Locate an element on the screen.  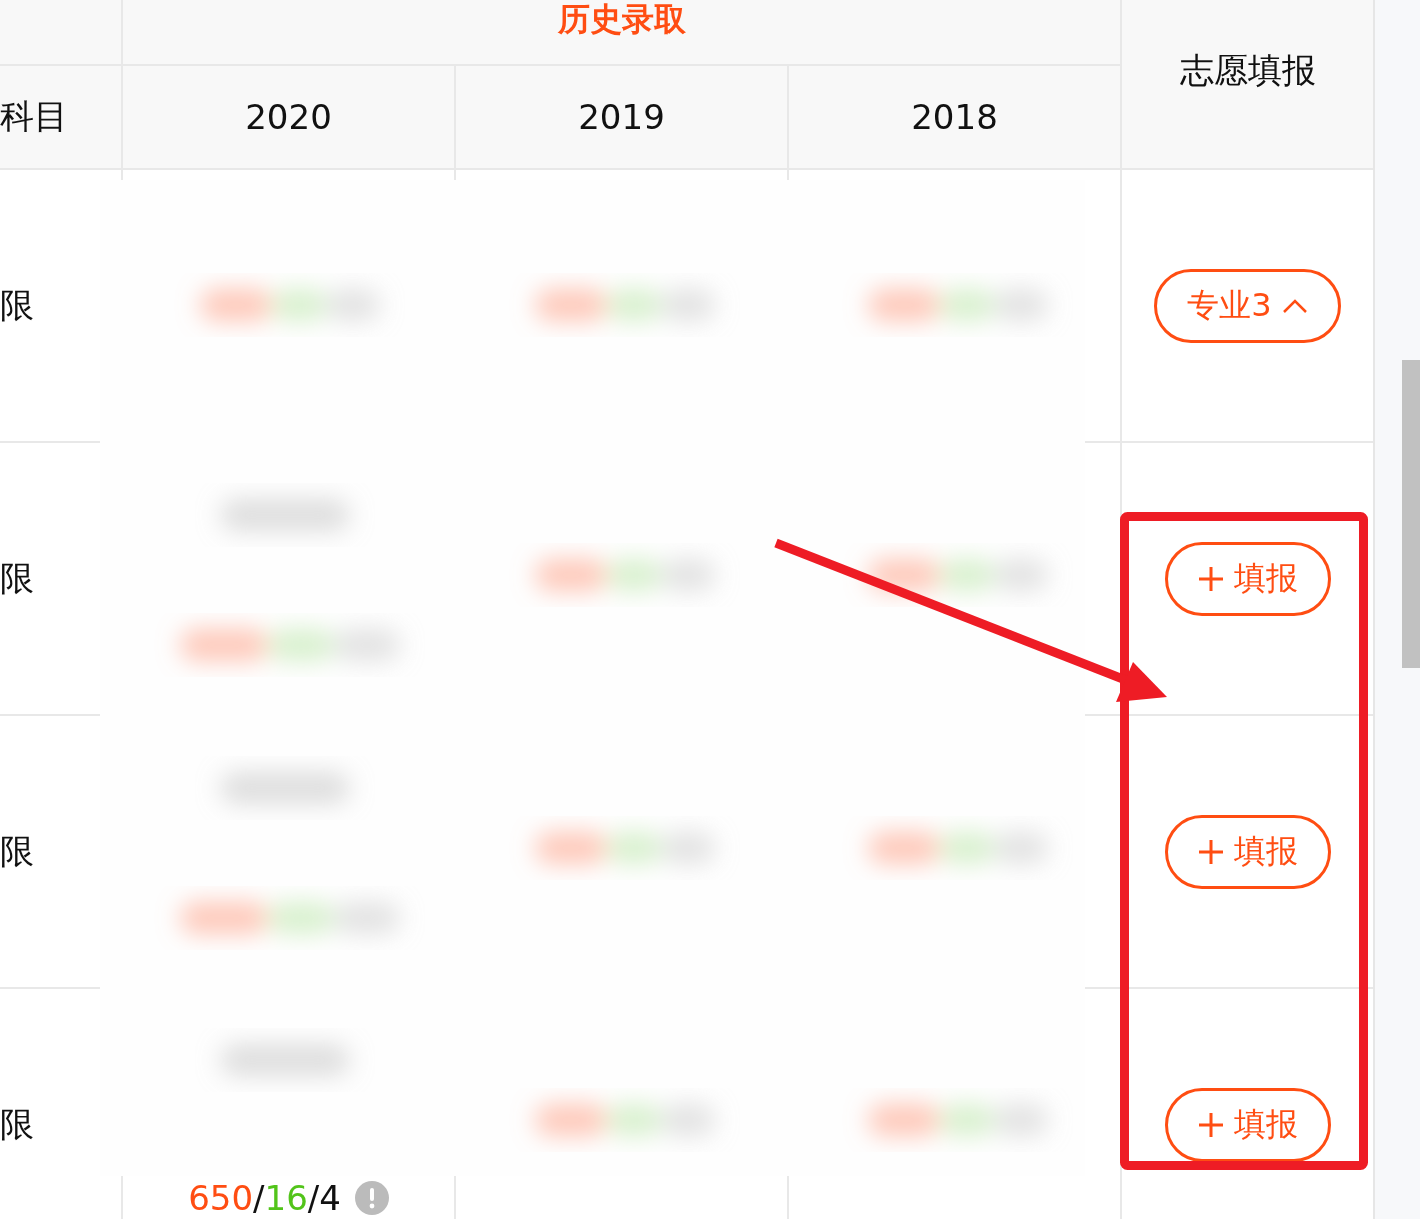
expand-button: 专业3 is located at coordinates (1247, 305).